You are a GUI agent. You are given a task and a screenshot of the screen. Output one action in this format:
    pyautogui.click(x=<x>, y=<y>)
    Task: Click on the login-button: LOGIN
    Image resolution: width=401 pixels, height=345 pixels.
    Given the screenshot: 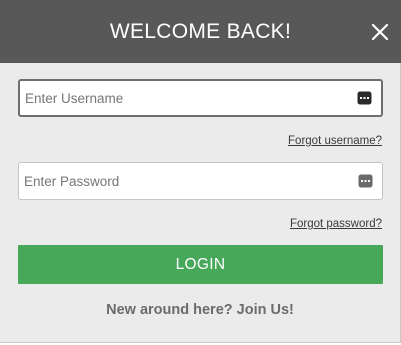 What is the action you would take?
    pyautogui.click(x=200, y=264)
    